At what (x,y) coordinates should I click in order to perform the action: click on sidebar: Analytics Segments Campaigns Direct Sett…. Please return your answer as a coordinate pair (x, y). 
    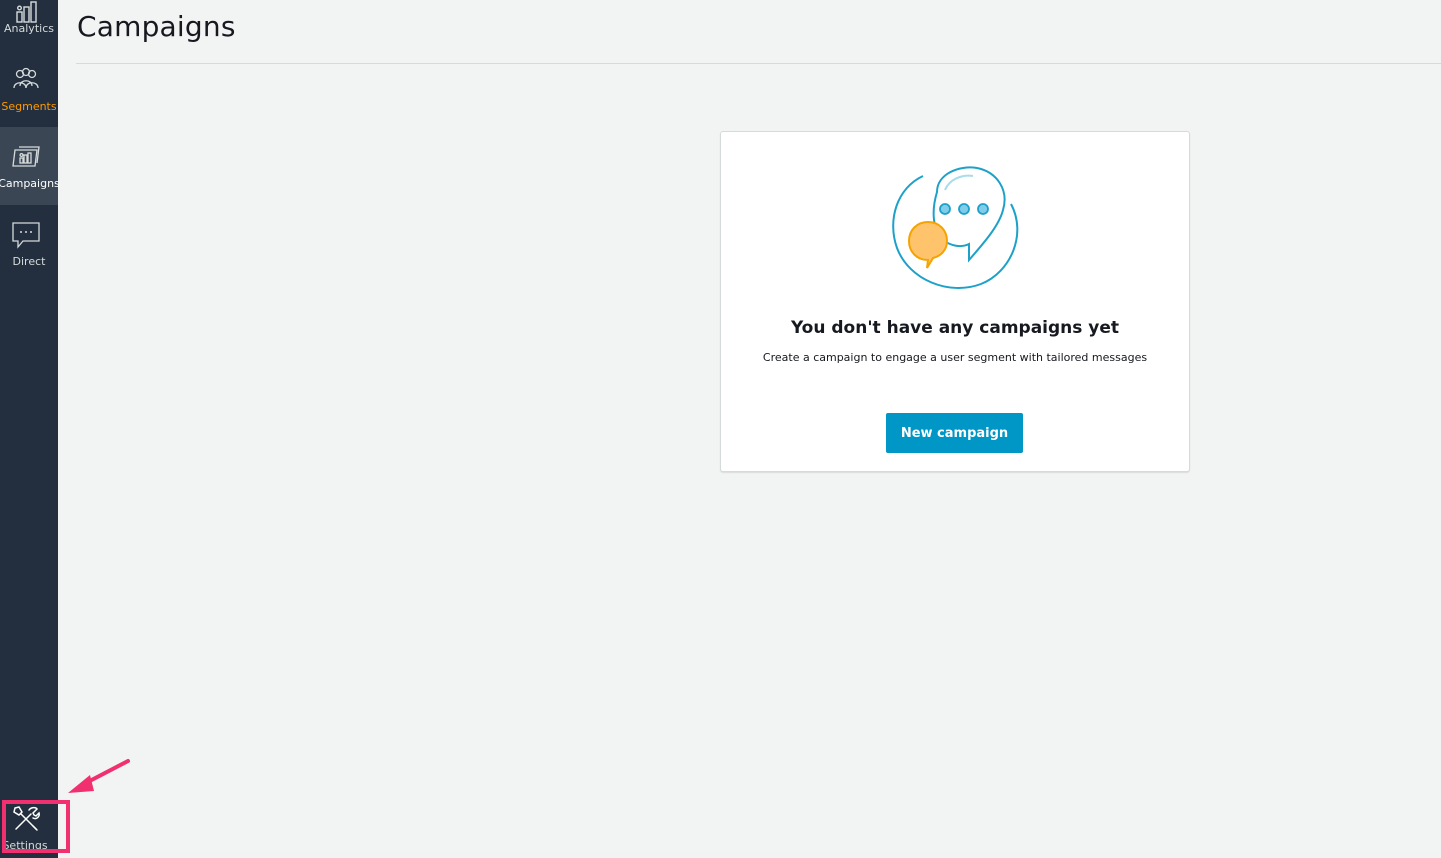
    Looking at the image, I should click on (30, 429).